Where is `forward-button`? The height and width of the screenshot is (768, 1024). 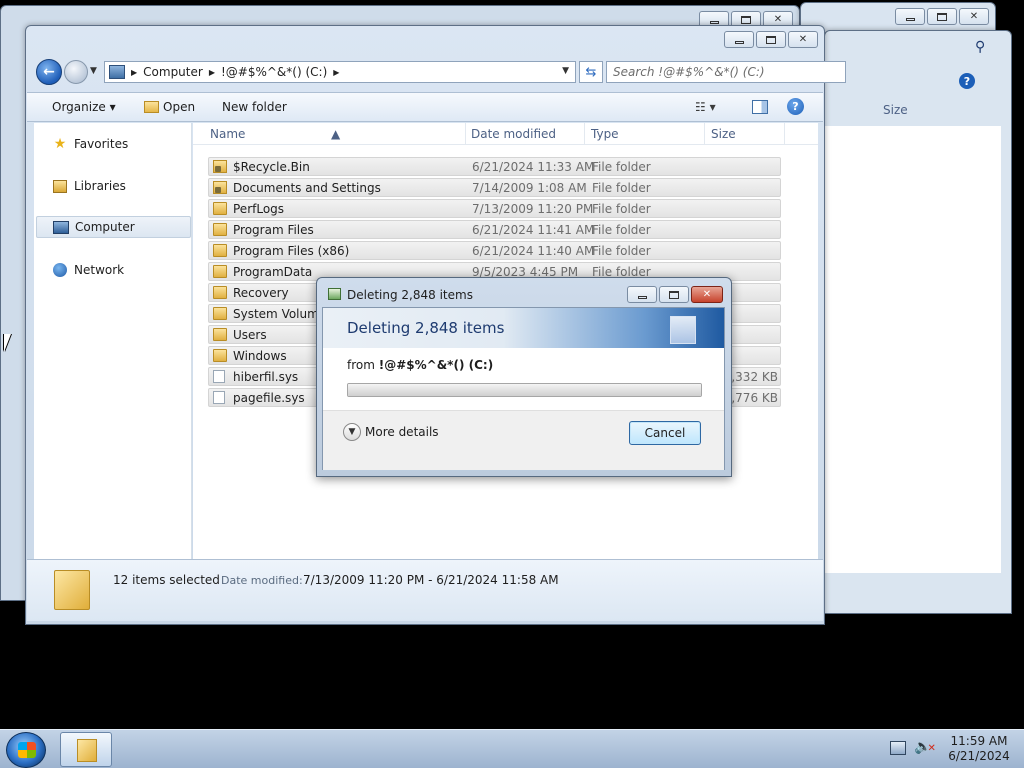 forward-button is located at coordinates (76, 72).